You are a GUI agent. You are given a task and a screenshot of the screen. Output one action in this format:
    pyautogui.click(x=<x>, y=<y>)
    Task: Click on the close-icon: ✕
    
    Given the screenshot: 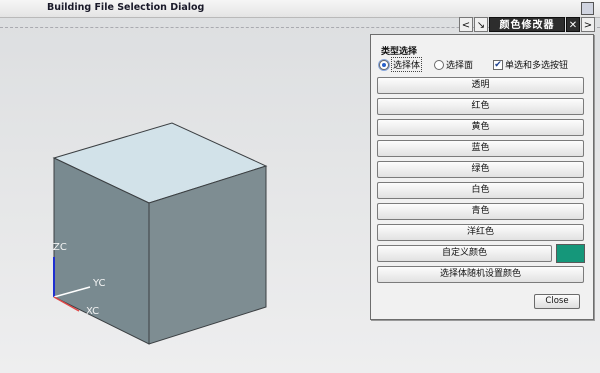 What is the action you would take?
    pyautogui.click(x=573, y=24)
    